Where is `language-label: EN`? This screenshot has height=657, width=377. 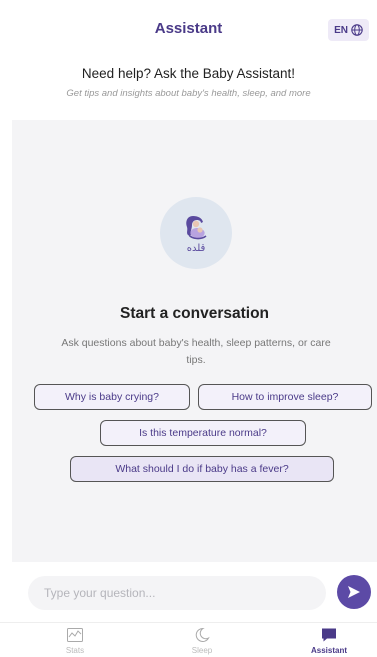
language-label: EN is located at coordinates (341, 30).